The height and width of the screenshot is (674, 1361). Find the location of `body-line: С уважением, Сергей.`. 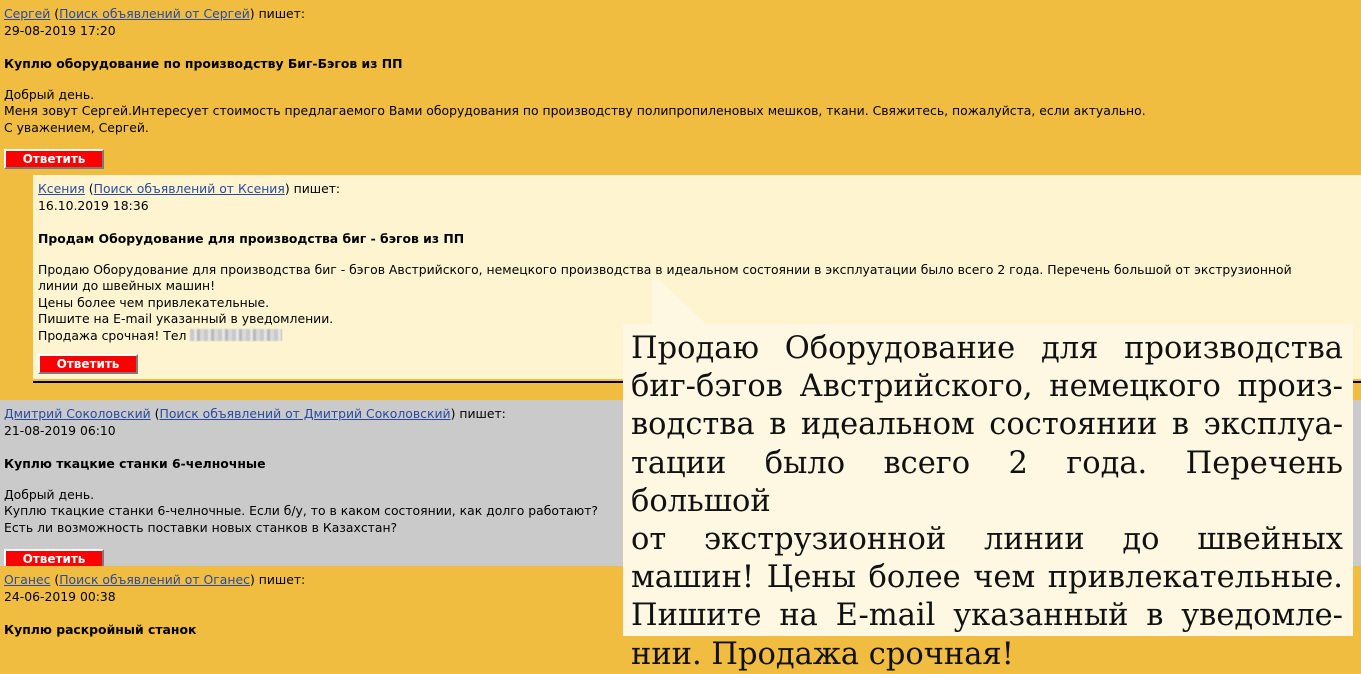

body-line: С уважением, Сергей. is located at coordinates (76, 127).